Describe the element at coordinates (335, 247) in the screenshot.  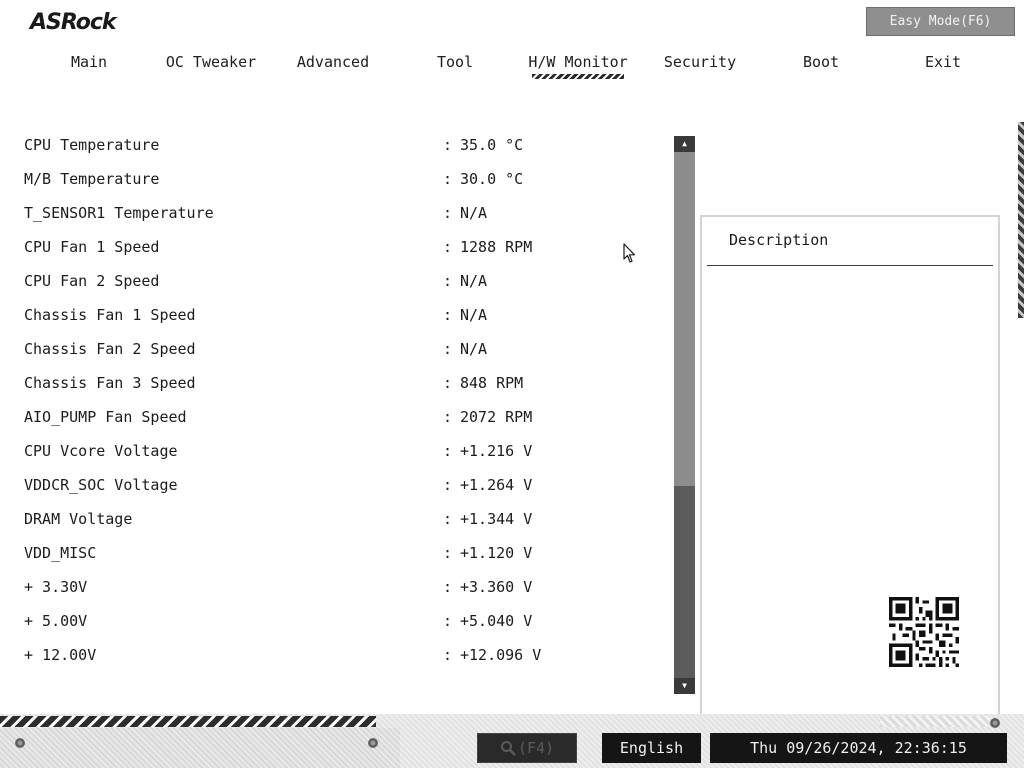
I see `hw-row: CPU Fan 1 Speed:1288 RPM` at that location.